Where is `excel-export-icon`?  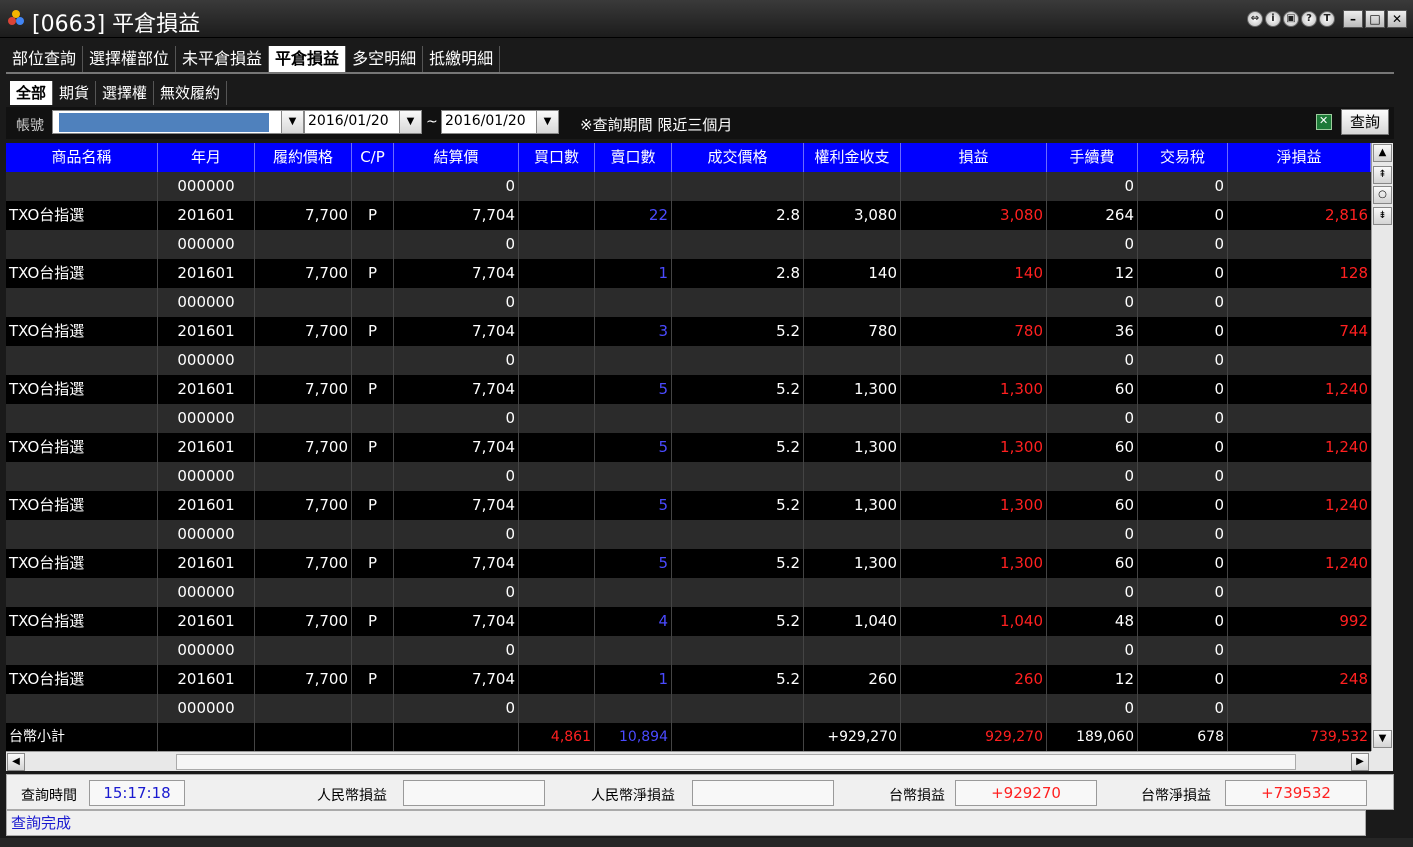 excel-export-icon is located at coordinates (1324, 122).